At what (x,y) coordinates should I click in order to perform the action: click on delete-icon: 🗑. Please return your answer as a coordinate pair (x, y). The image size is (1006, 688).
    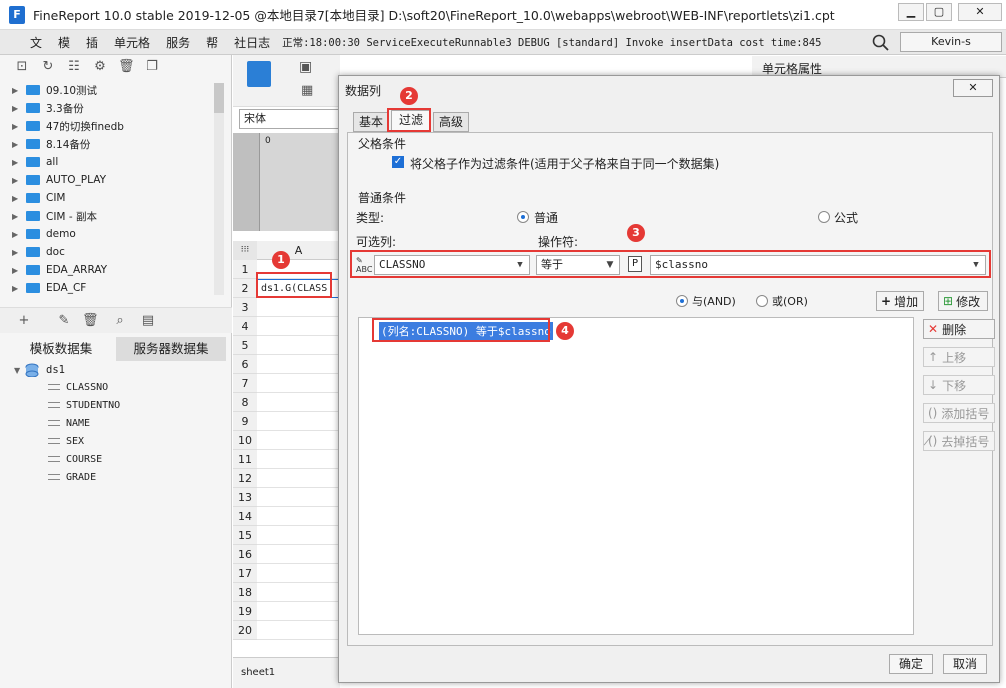
    Looking at the image, I should click on (126, 67).